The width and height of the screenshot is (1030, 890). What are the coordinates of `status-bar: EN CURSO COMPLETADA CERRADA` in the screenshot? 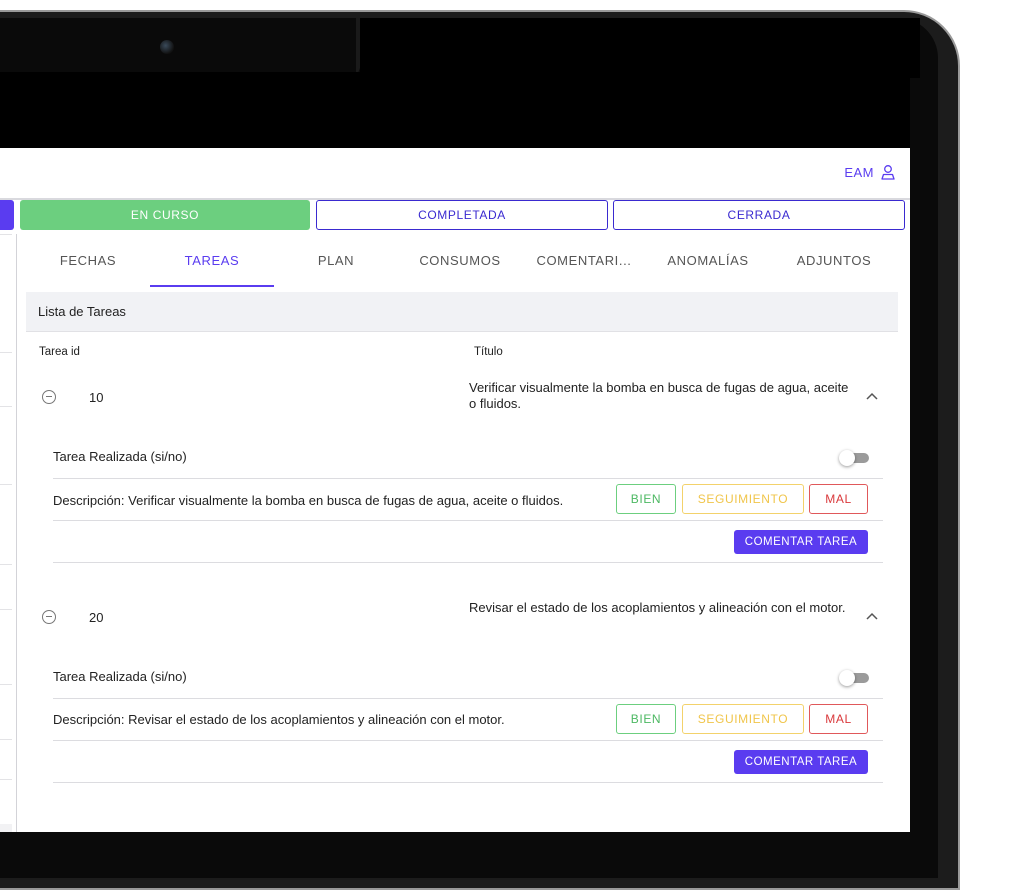 It's located at (455, 216).